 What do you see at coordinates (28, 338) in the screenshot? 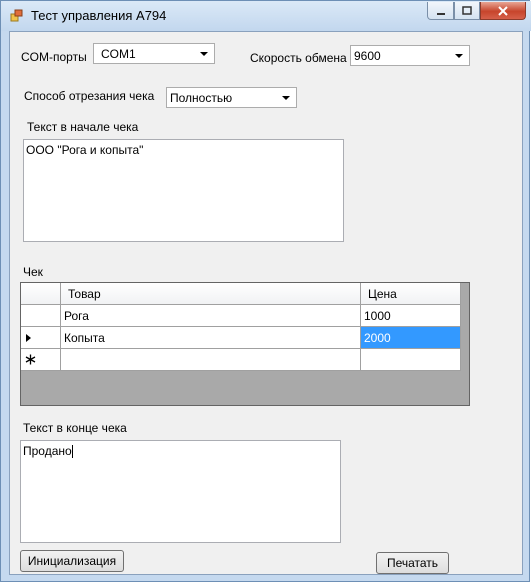
I see `current-row-arrow-icon` at bounding box center [28, 338].